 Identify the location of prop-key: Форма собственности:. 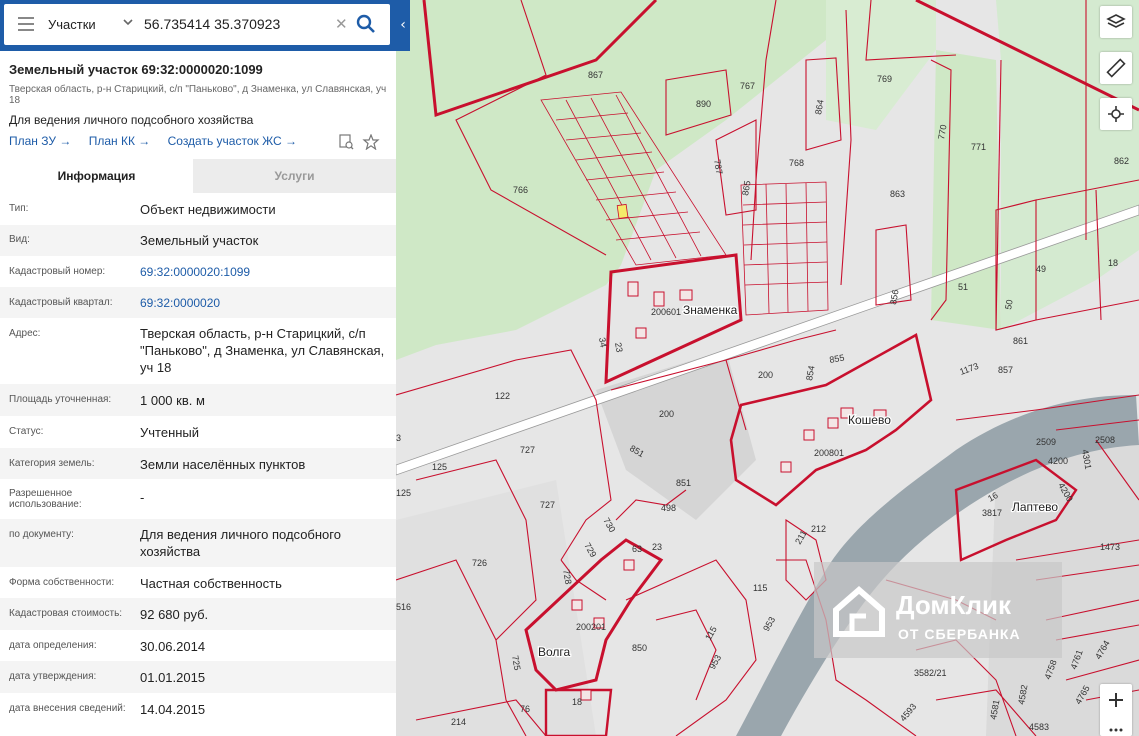
(62, 582).